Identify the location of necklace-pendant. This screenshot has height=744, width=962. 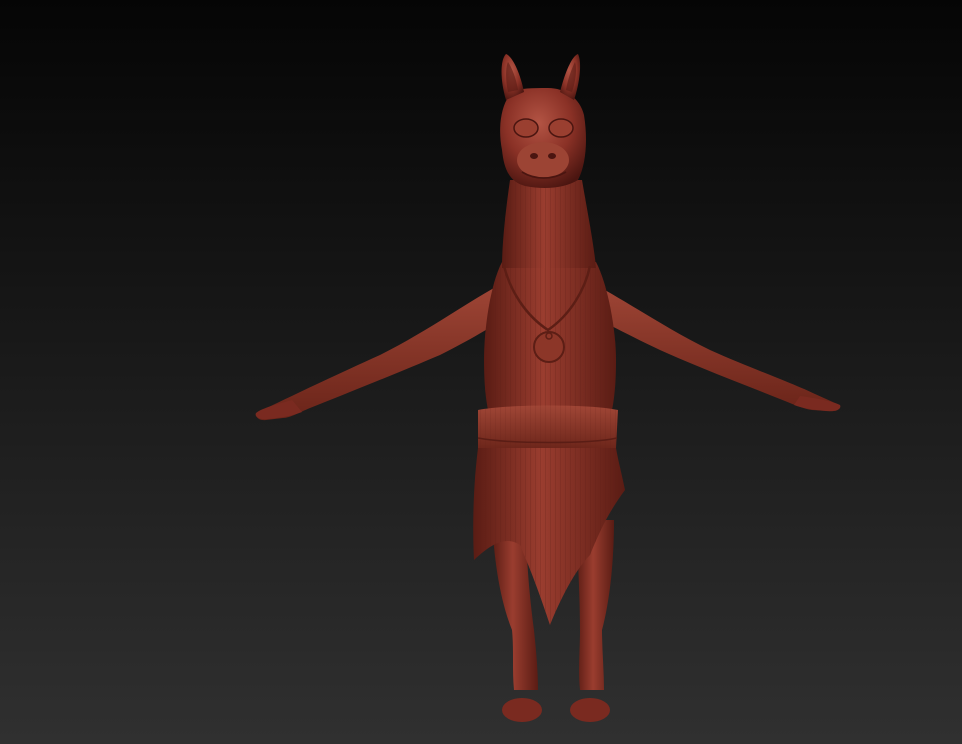
(549, 347).